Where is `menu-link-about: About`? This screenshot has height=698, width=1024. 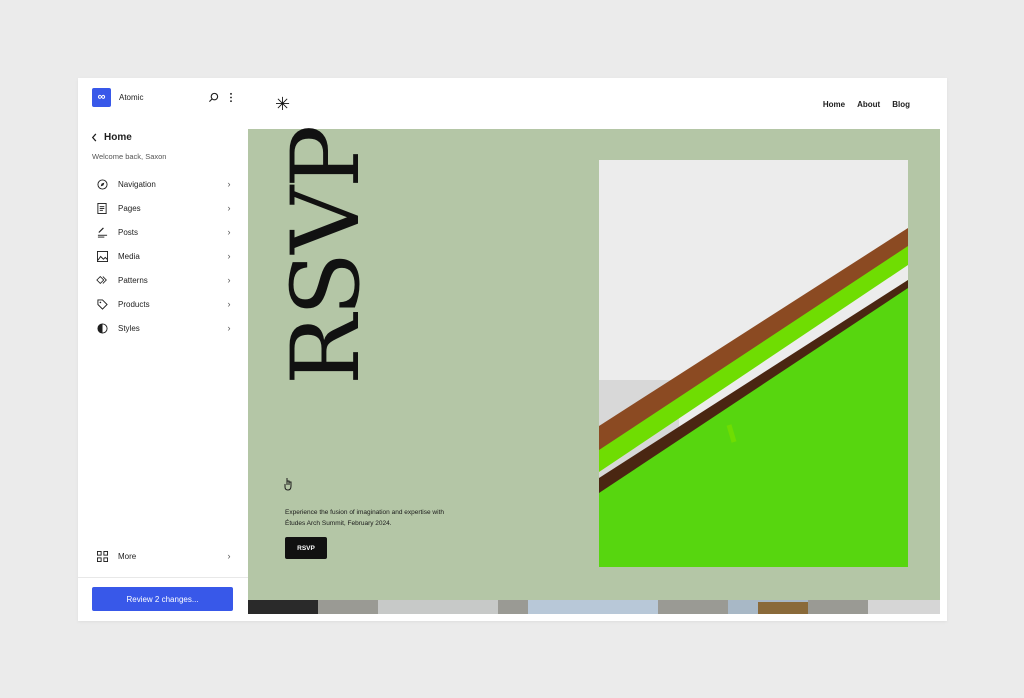
menu-link-about: About is located at coordinates (868, 104).